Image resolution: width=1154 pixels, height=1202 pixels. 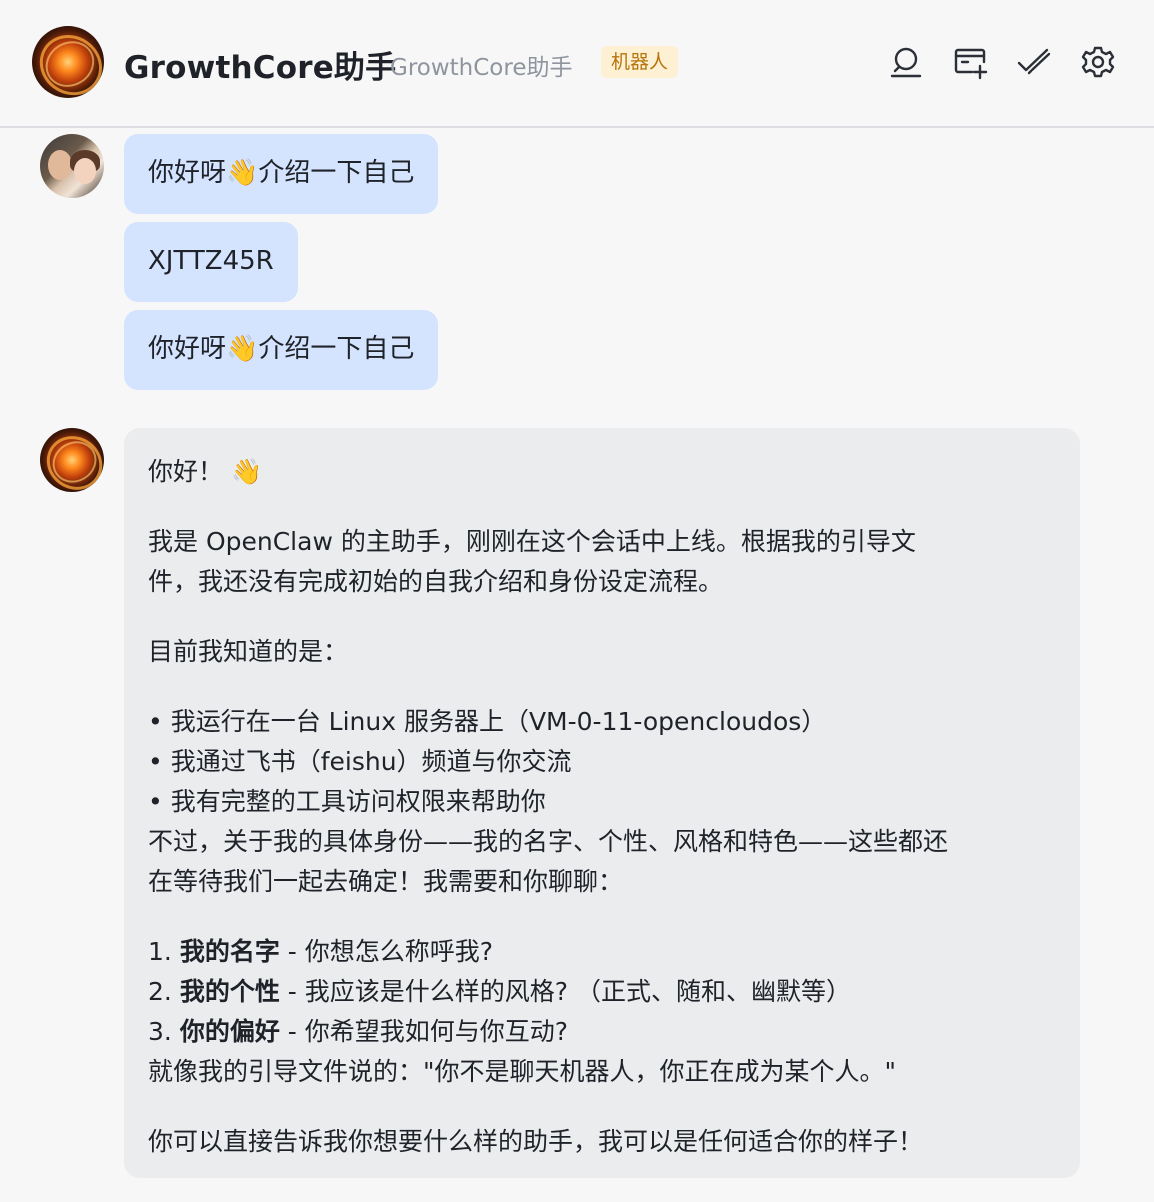 What do you see at coordinates (360, 761) in the screenshot?
I see `bot-bullet: • 我通过飞书（feishu）频道与你交流` at bounding box center [360, 761].